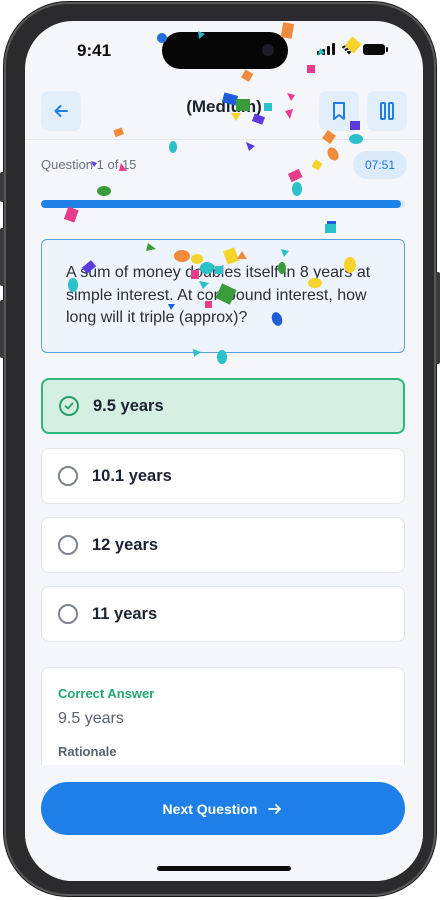  I want to click on check-circle-icon, so click(69, 406).